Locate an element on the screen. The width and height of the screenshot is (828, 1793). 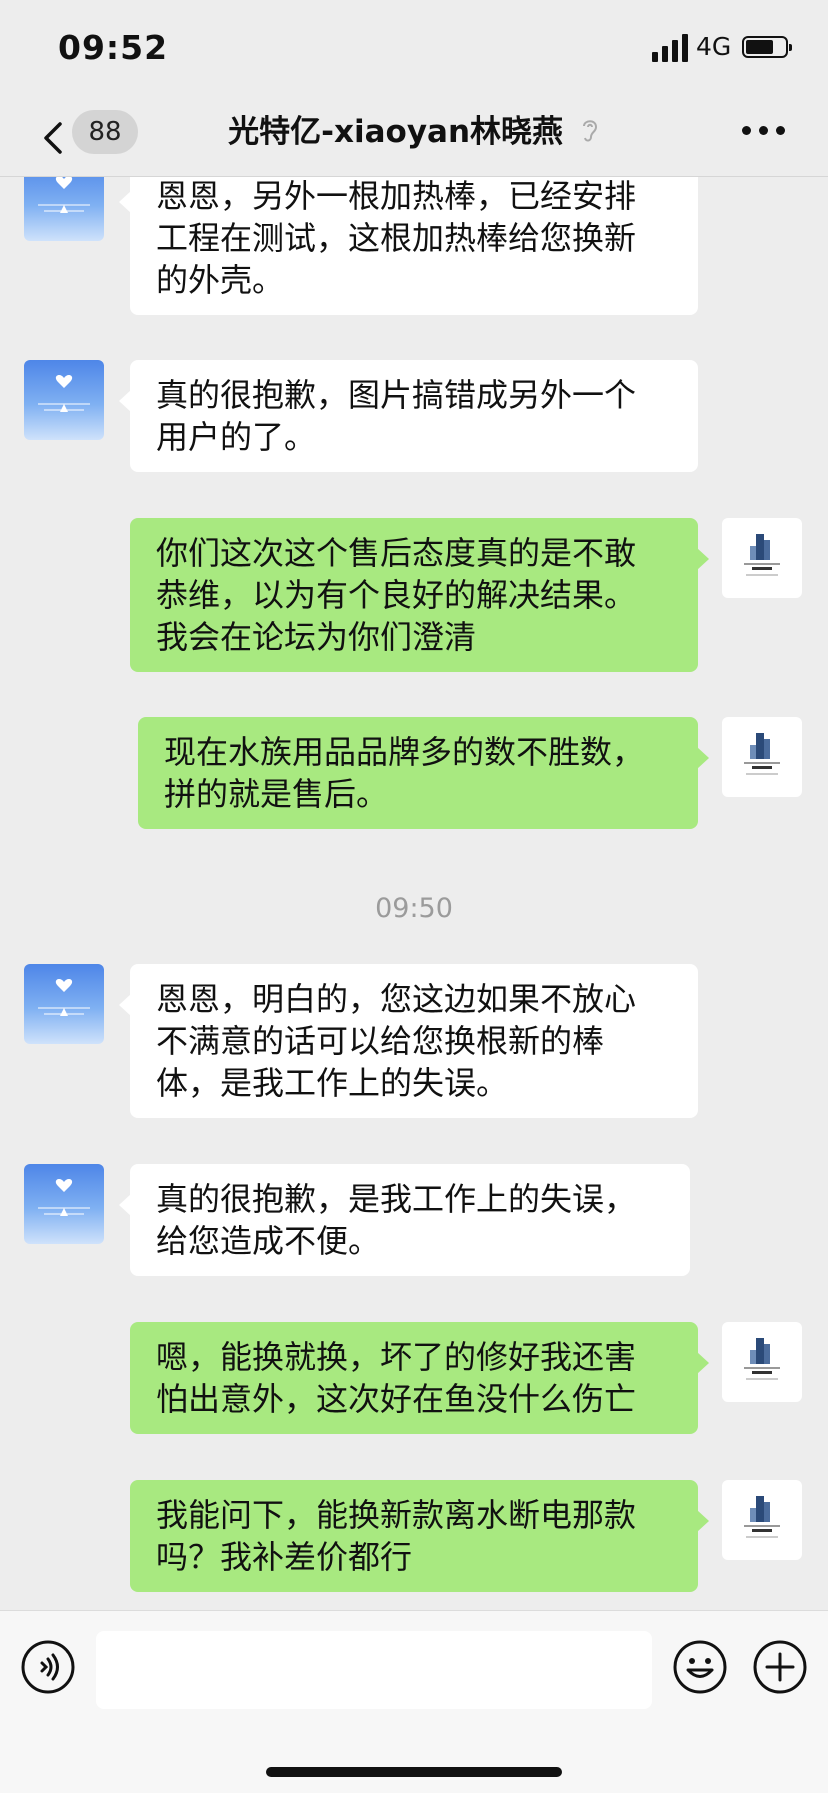
message-line: 吗？我补差价都行 is located at coordinates (284, 1557).